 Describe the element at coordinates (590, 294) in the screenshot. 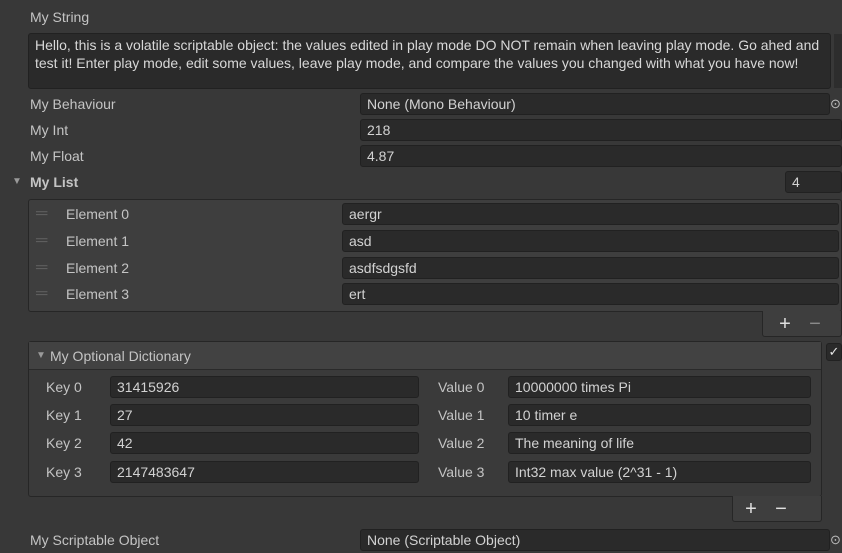

I see `list-element-field: ert` at that location.